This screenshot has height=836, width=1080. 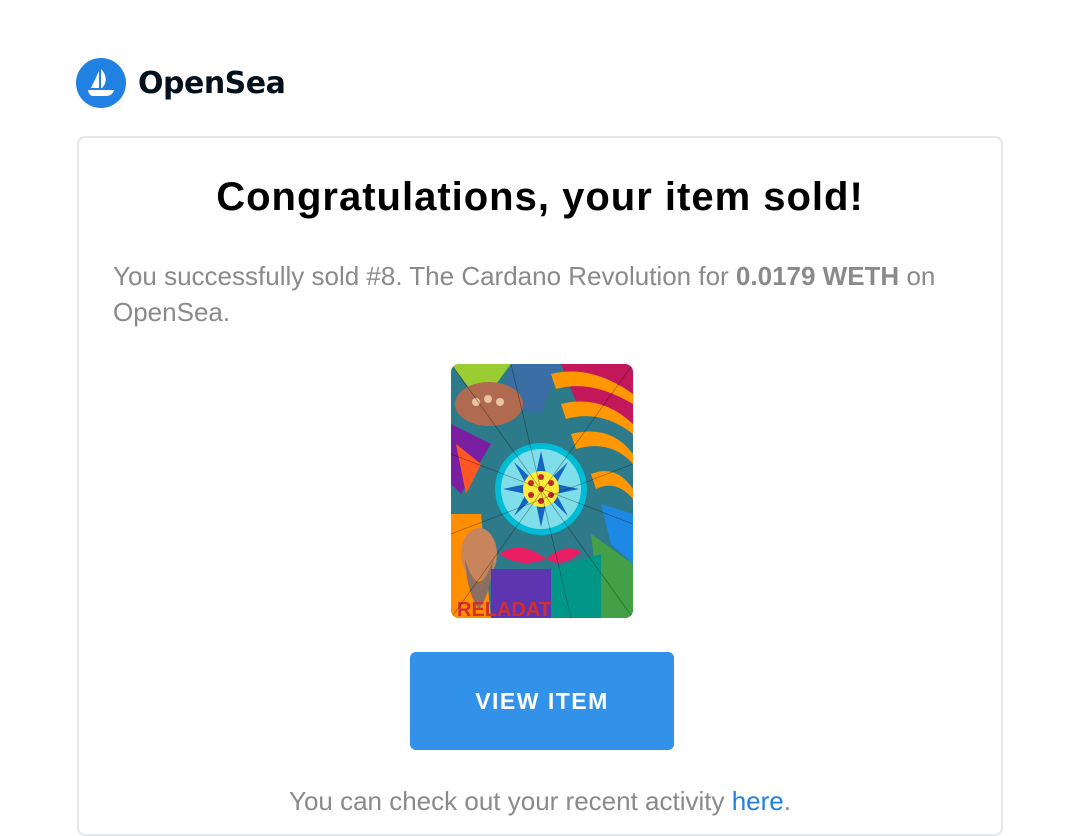 What do you see at coordinates (540, 197) in the screenshot?
I see `page-title: Congratulations, your item sold!` at bounding box center [540, 197].